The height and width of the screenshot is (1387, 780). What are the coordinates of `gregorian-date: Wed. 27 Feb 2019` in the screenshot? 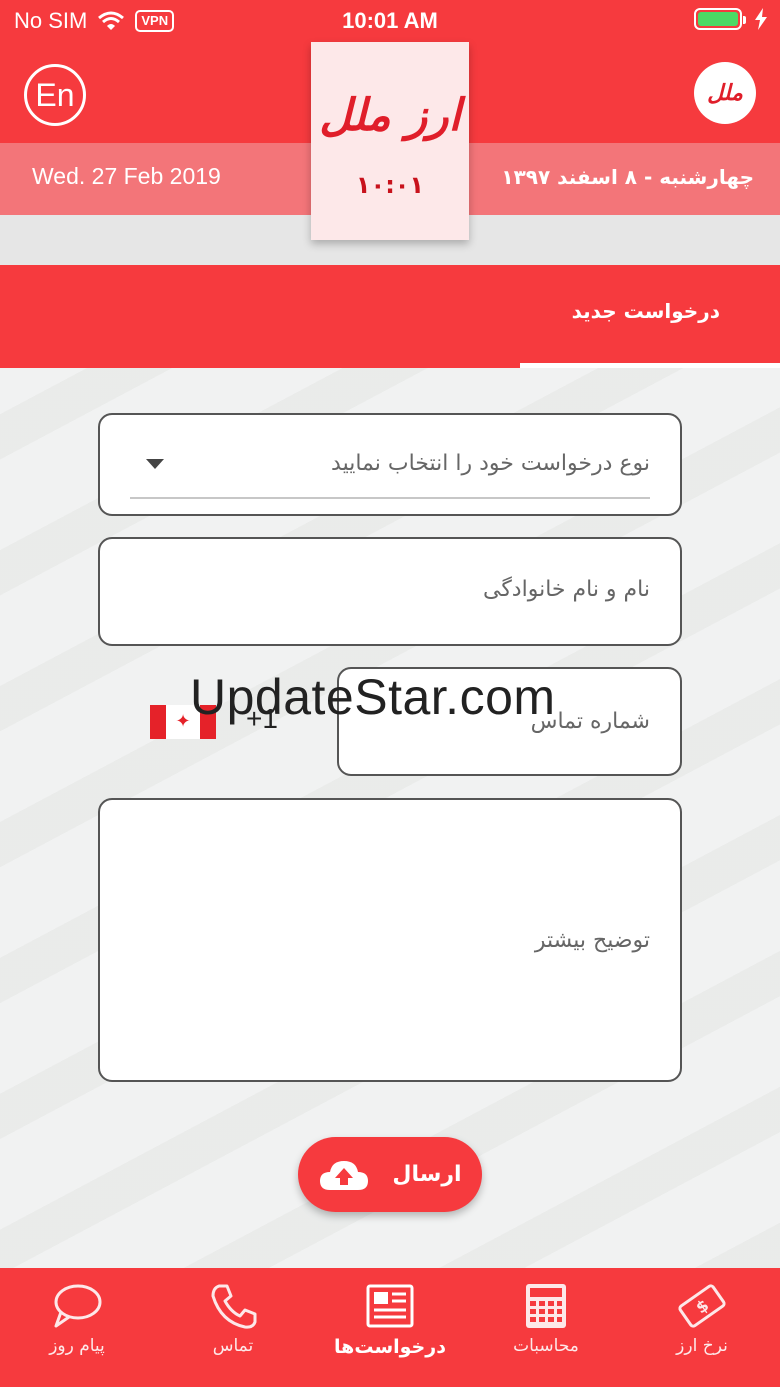 It's located at (126, 176).